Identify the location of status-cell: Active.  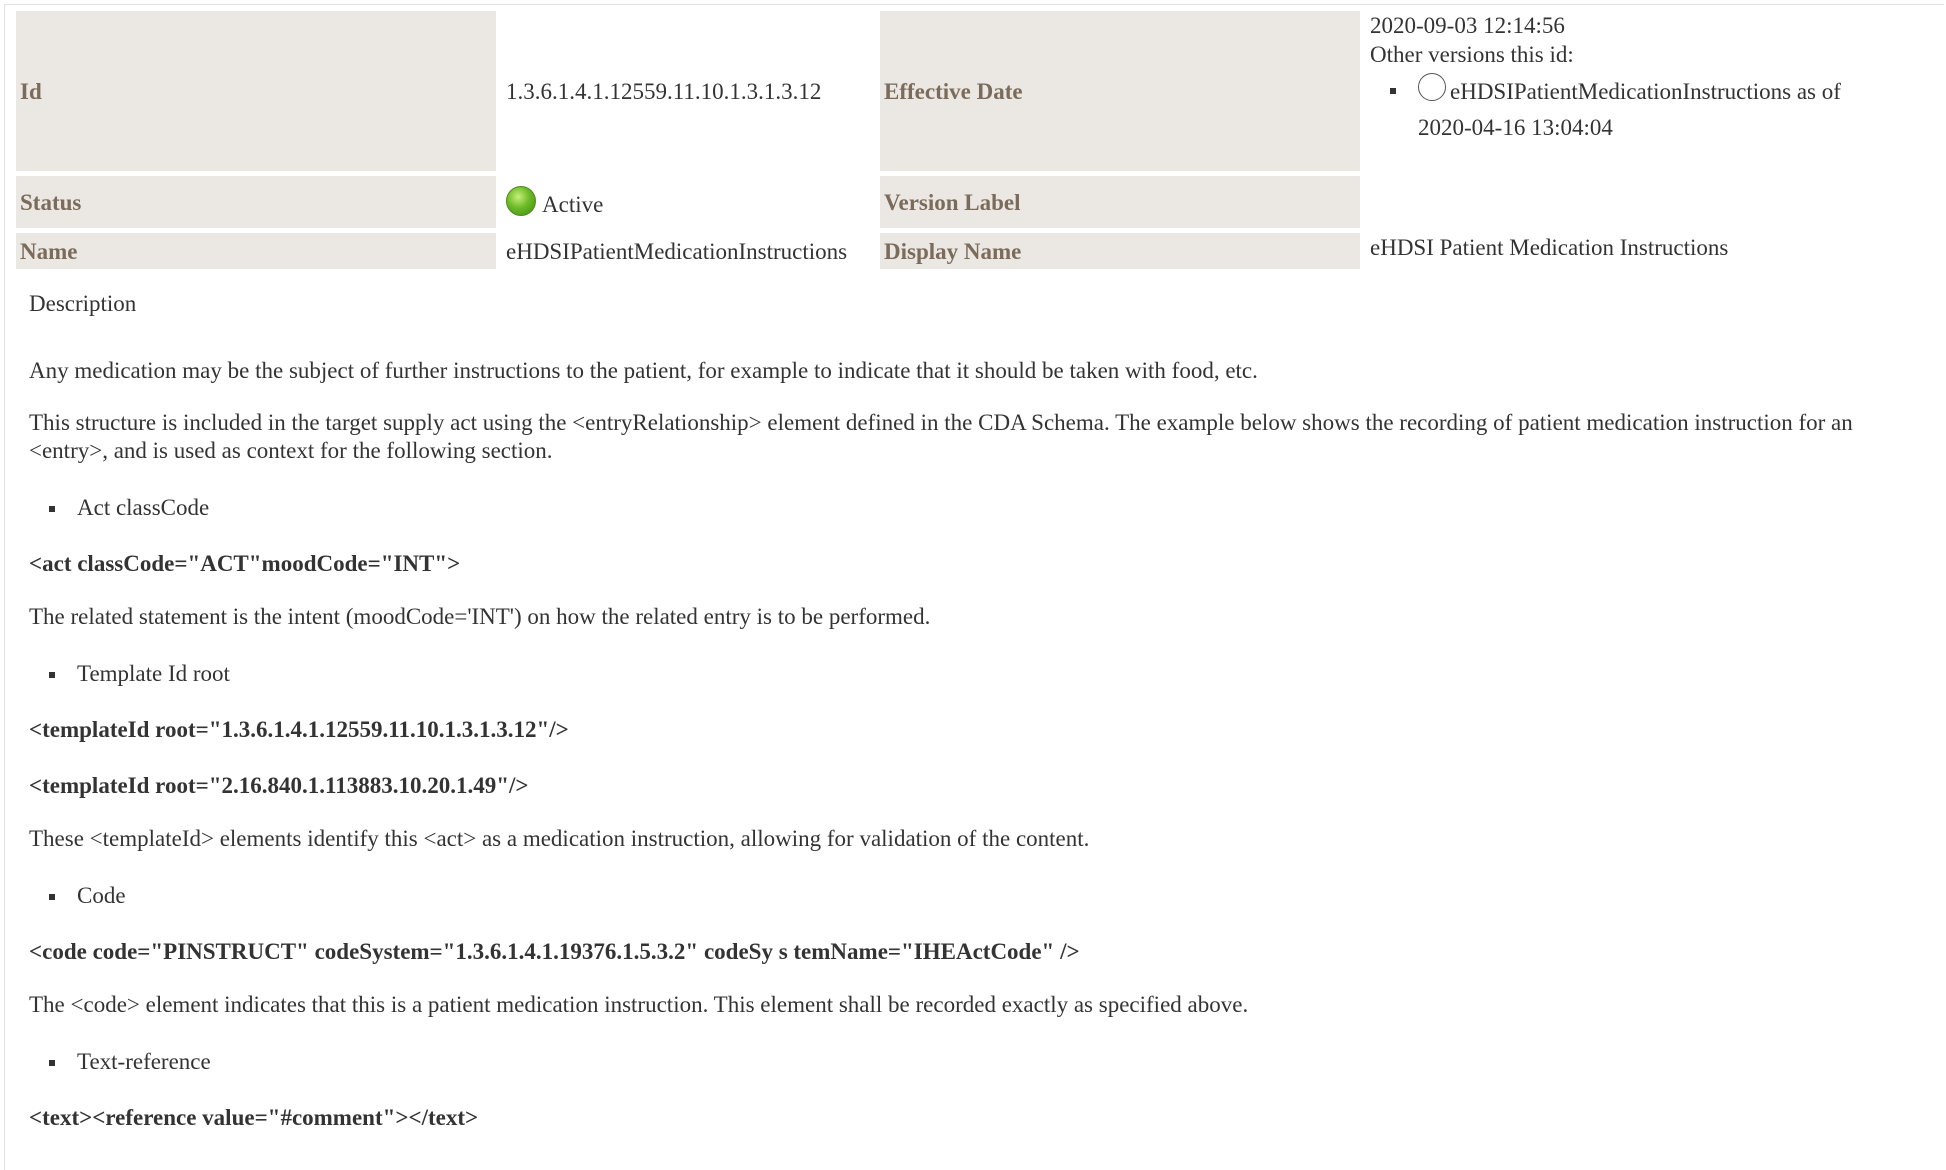
(688, 202).